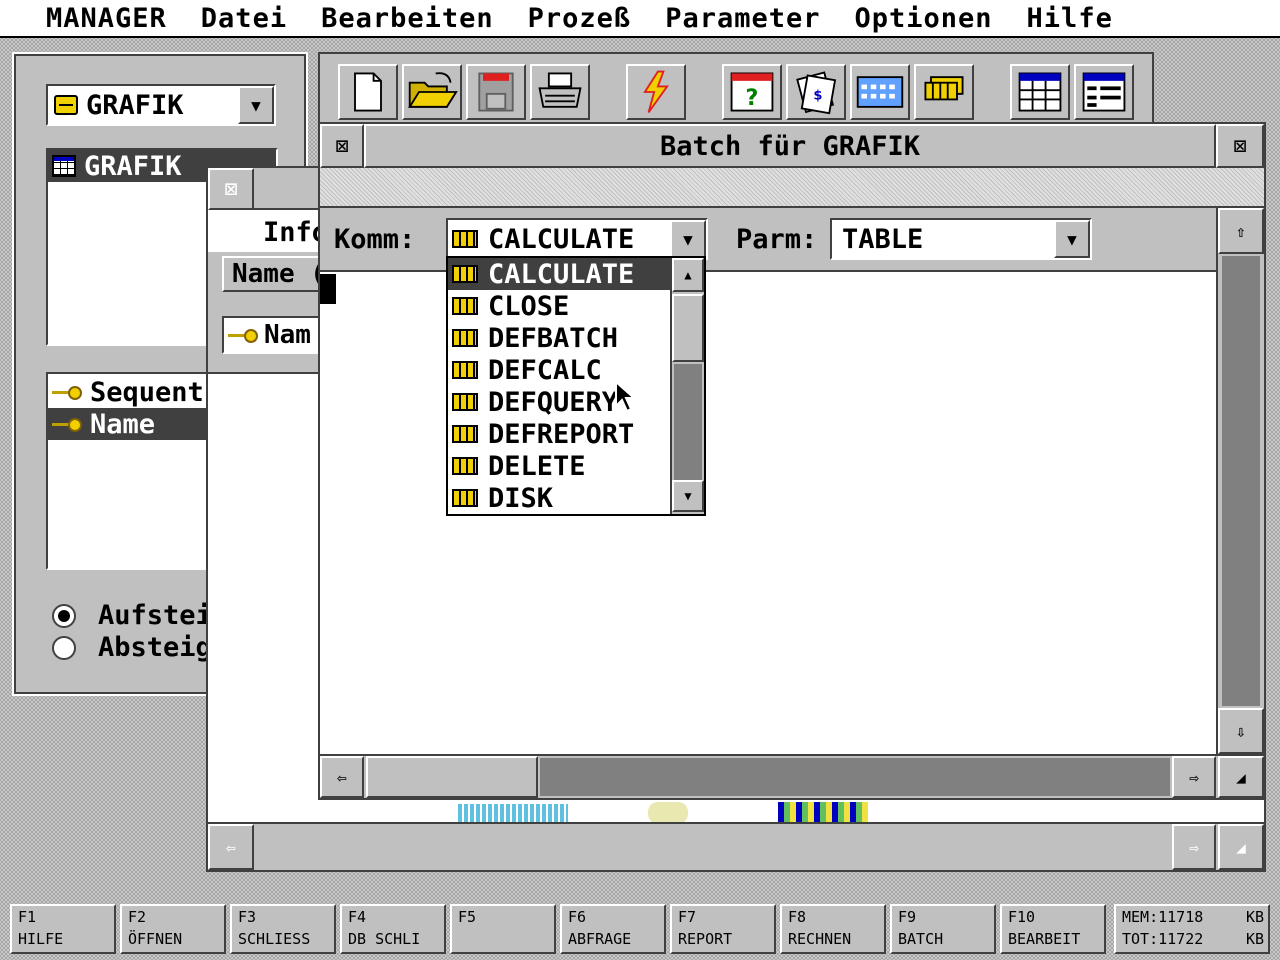 This screenshot has height=960, width=1280. Describe the element at coordinates (1241, 231) in the screenshot. I see `scroll-up-icon: ⇧` at that location.